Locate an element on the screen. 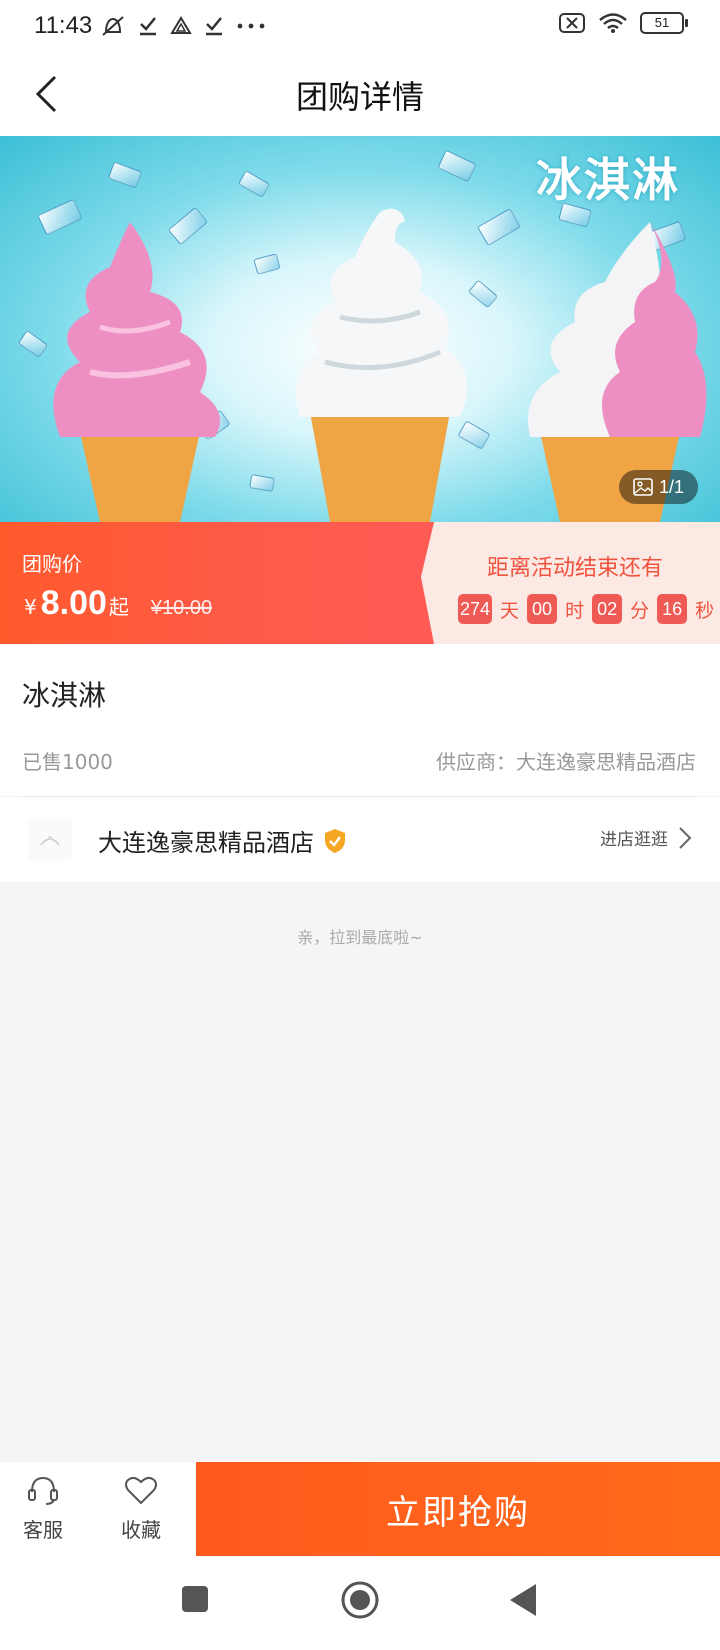 The width and height of the screenshot is (720, 1650). status-icons-right: 51 is located at coordinates (623, 23).